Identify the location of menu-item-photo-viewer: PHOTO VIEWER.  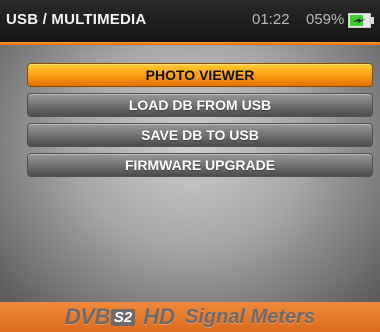
(200, 75).